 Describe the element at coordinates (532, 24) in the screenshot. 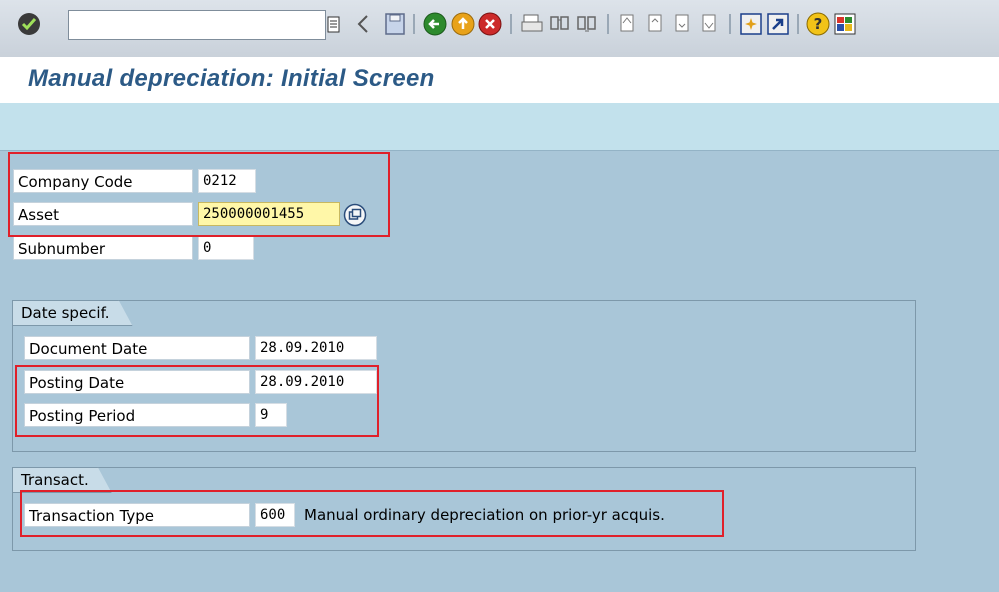

I see `print-icon` at that location.